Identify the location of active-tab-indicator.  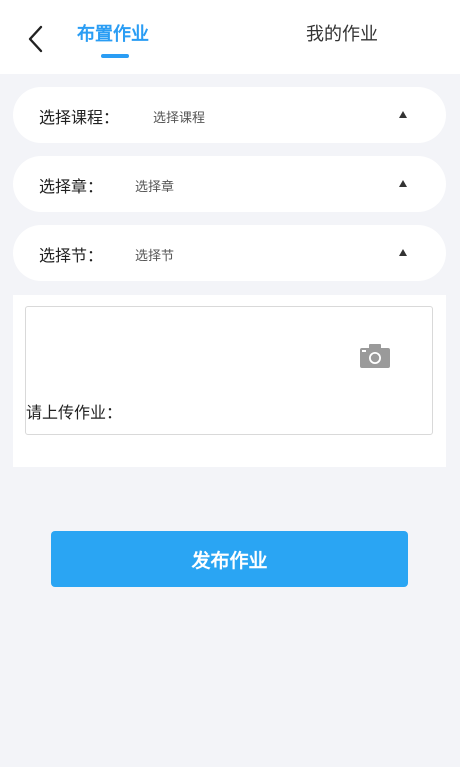
(115, 56).